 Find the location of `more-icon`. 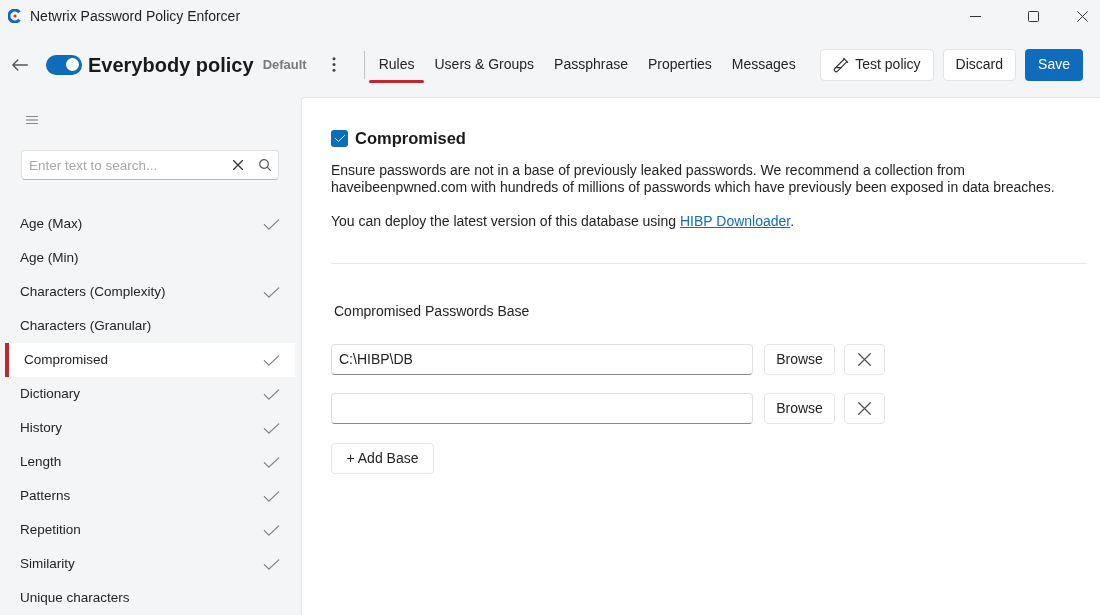

more-icon is located at coordinates (333, 64).